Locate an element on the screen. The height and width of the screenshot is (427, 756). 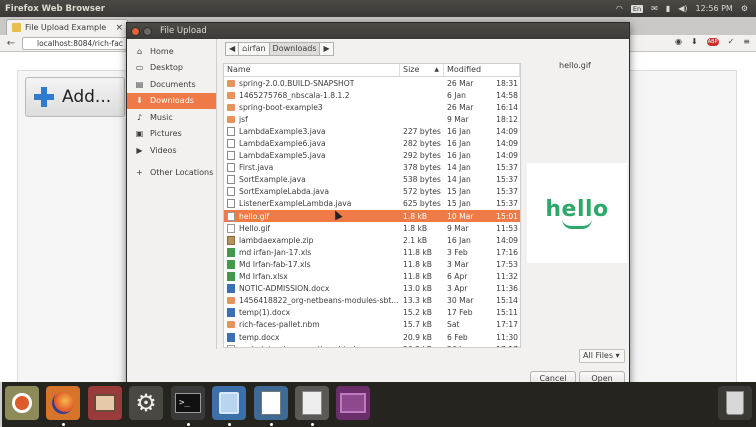
file-modified: 17 Feb 15:11 is located at coordinates (482, 312).